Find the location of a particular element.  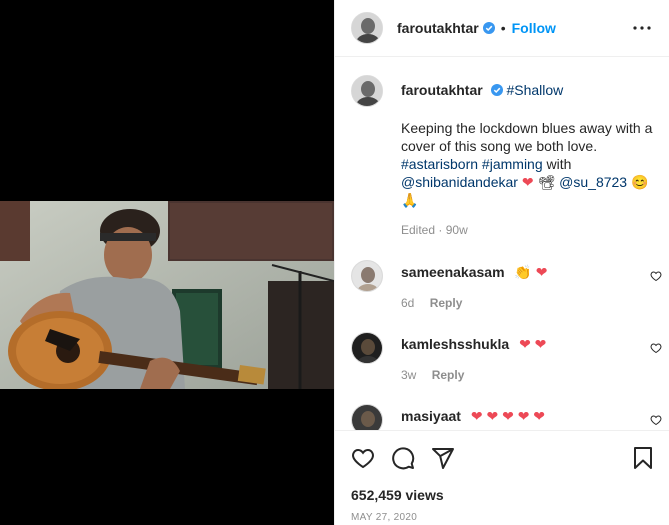

views-count: 652,459 views is located at coordinates (397, 495).